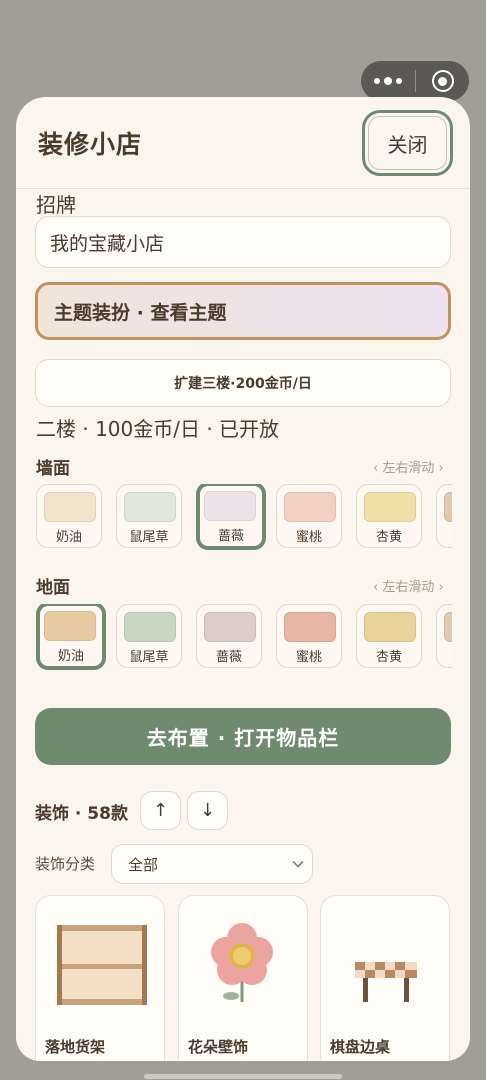 Image resolution: width=486 pixels, height=1080 pixels. I want to click on swatch-floor: 杏黄, so click(389, 636).